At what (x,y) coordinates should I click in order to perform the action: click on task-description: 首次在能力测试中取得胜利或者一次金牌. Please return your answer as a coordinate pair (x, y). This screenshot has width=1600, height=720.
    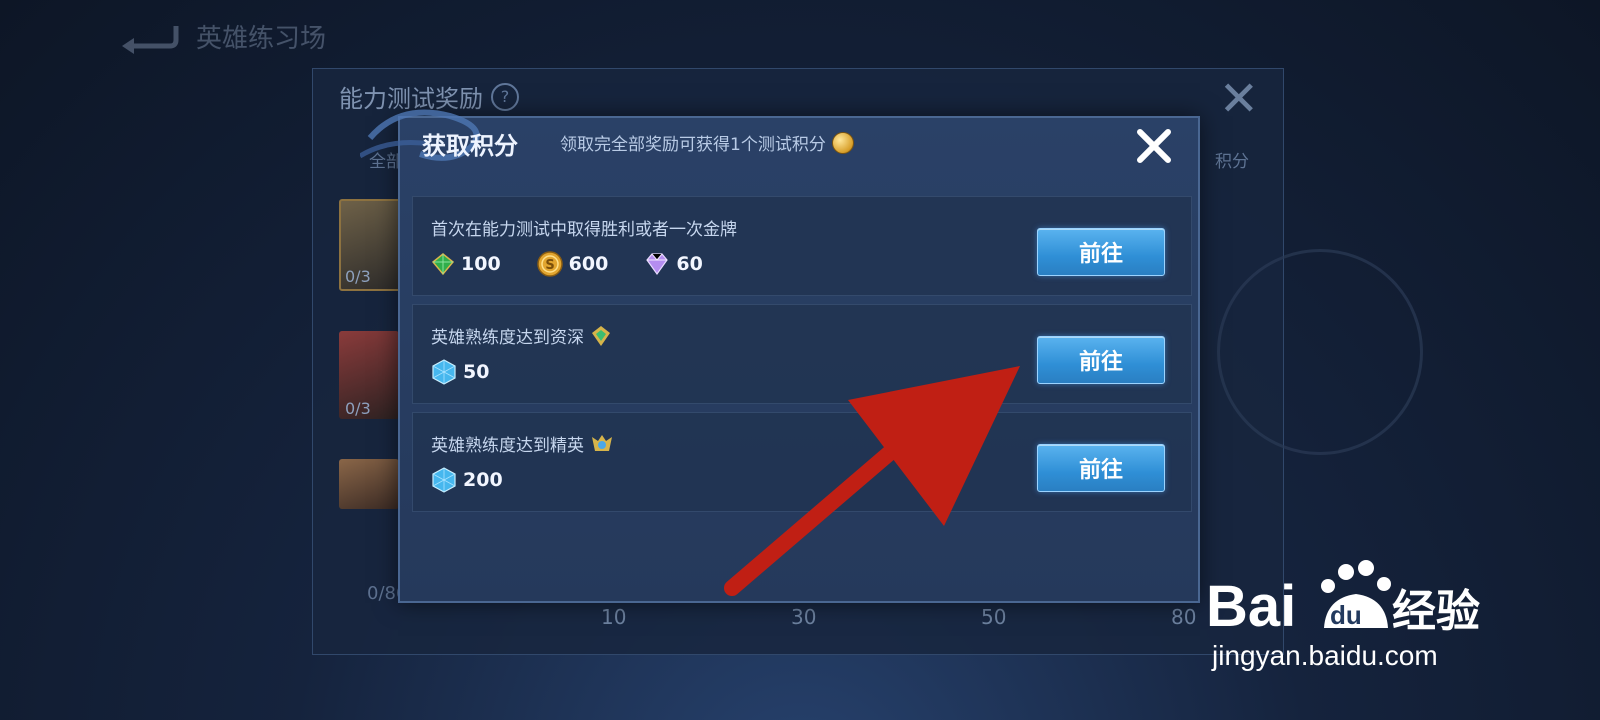
    Looking at the image, I should click on (584, 227).